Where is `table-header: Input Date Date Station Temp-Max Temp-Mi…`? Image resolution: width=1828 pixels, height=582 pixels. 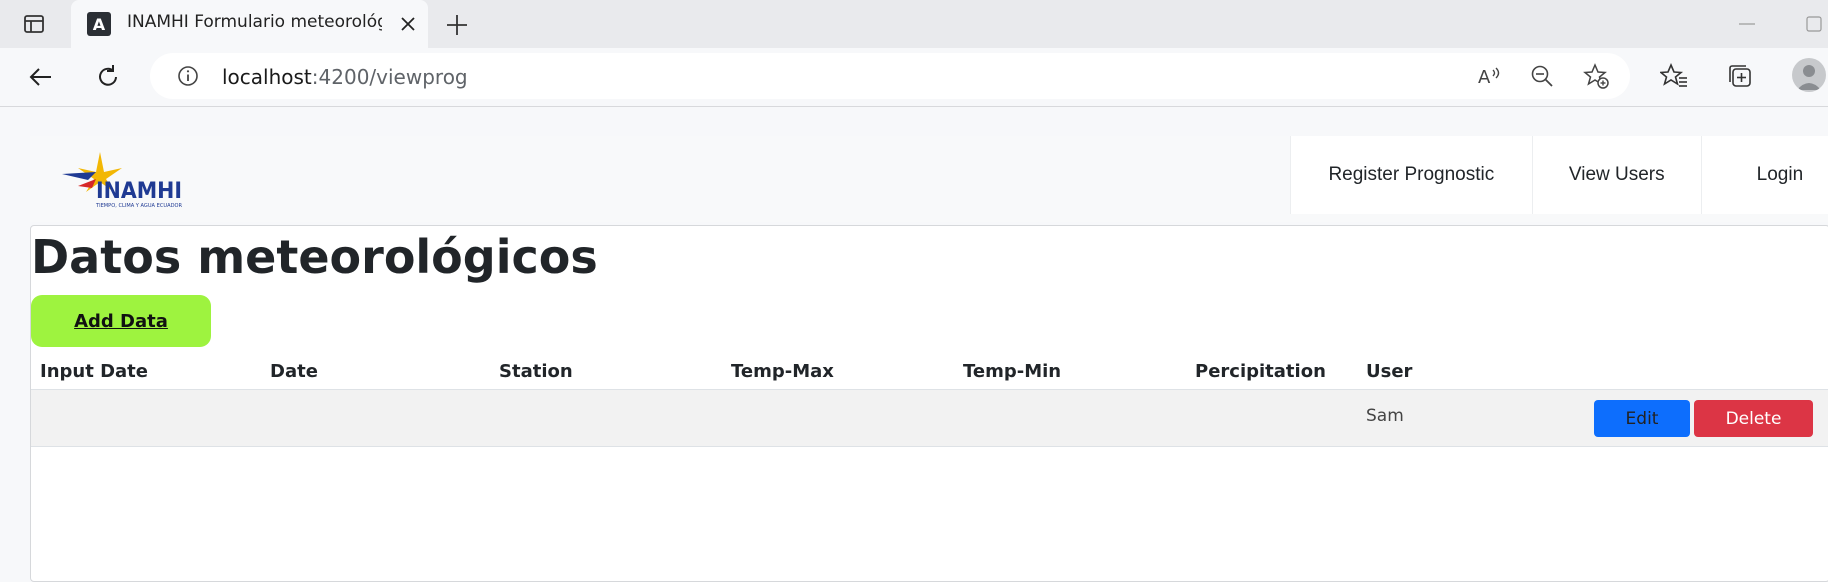 table-header: Input Date Date Station Temp-Max Temp-Mi… is located at coordinates (929, 369).